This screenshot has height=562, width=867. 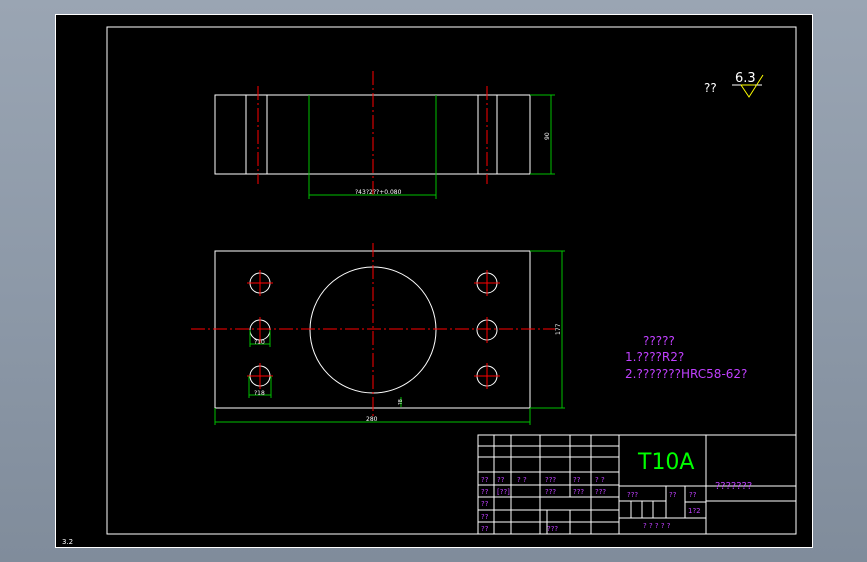 I want to click on material-label: T10A, so click(x=665, y=462).